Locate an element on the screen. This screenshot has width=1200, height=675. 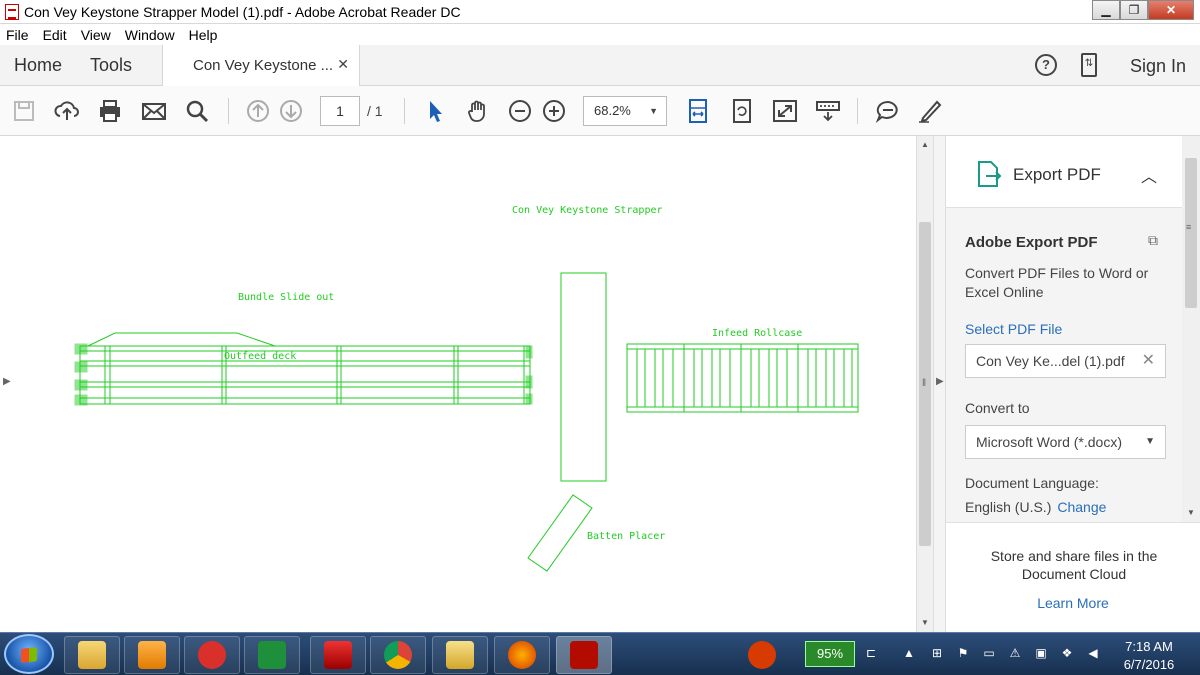
chevron-up-icon: ︿ is located at coordinates (1149, 175).